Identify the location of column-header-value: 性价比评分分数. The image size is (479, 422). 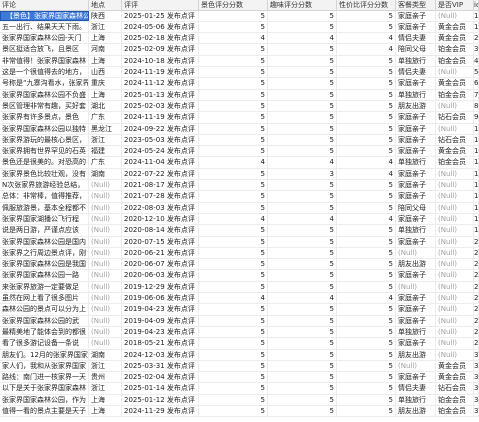
(366, 5).